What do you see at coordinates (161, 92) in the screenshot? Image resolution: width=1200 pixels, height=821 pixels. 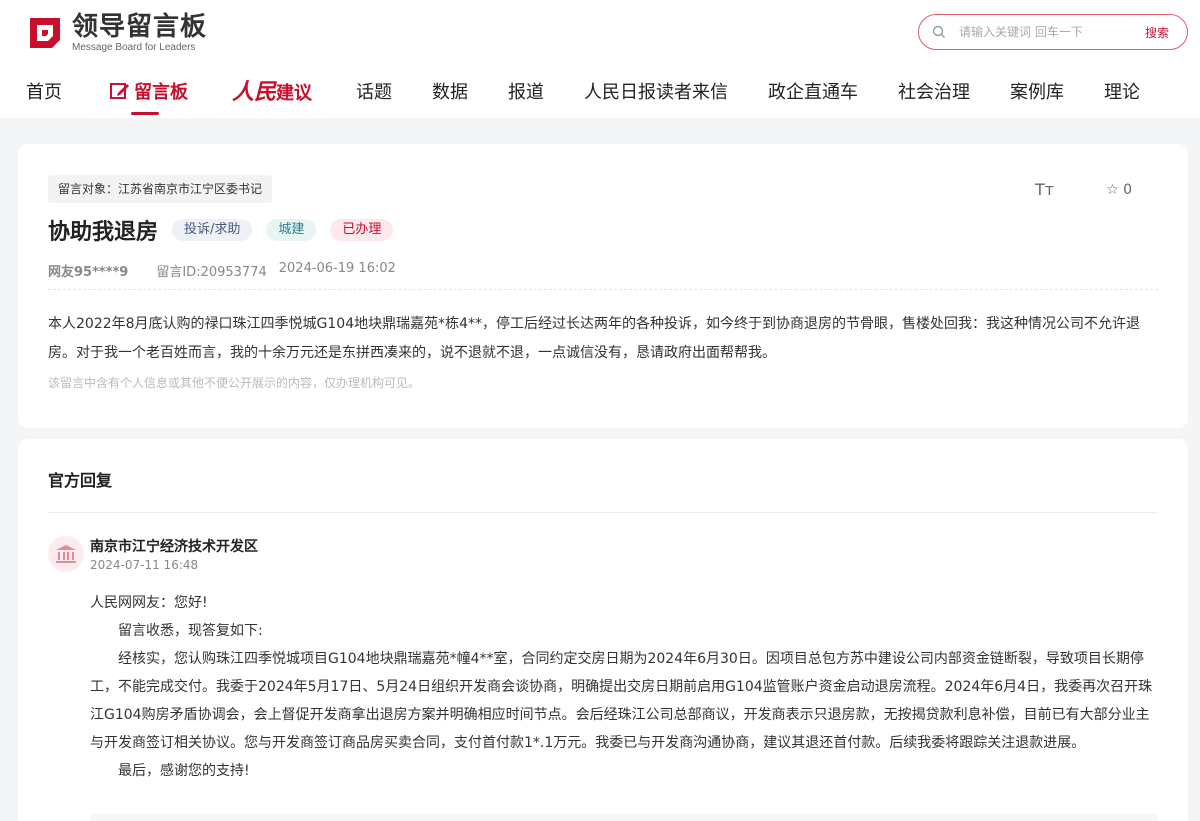 I see `nav-item-message-board-label: 留言板` at bounding box center [161, 92].